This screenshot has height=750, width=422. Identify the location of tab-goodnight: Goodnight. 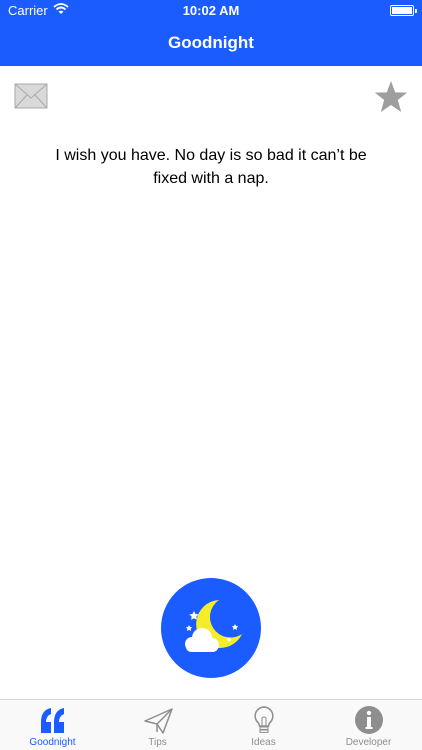
(52, 725).